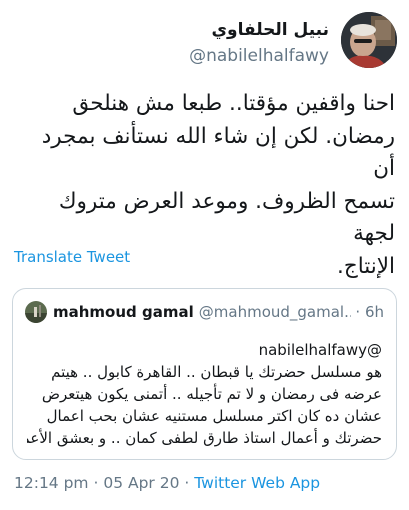 This screenshot has height=510, width=409. What do you see at coordinates (218, 152) in the screenshot?
I see `tweet-text-line: رمضان. لكن إن شاء الله نستأنف بمجرد أن` at bounding box center [218, 152].